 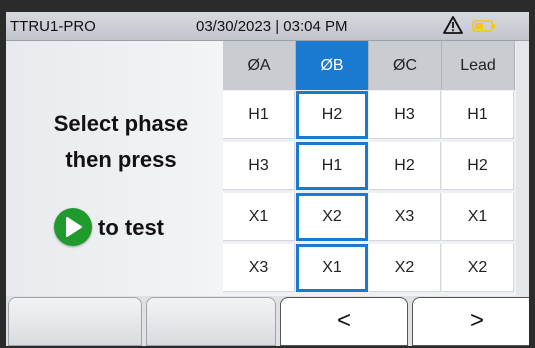 I want to click on device-name: TTRU1-PRO, so click(x=53, y=26).